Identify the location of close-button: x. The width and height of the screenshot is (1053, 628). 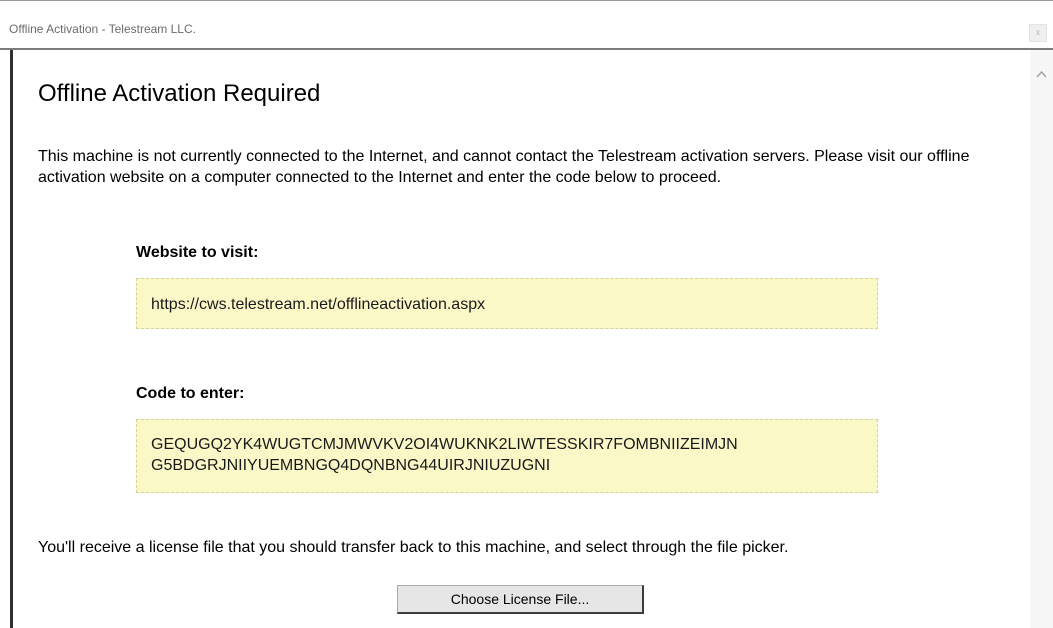
(1038, 33).